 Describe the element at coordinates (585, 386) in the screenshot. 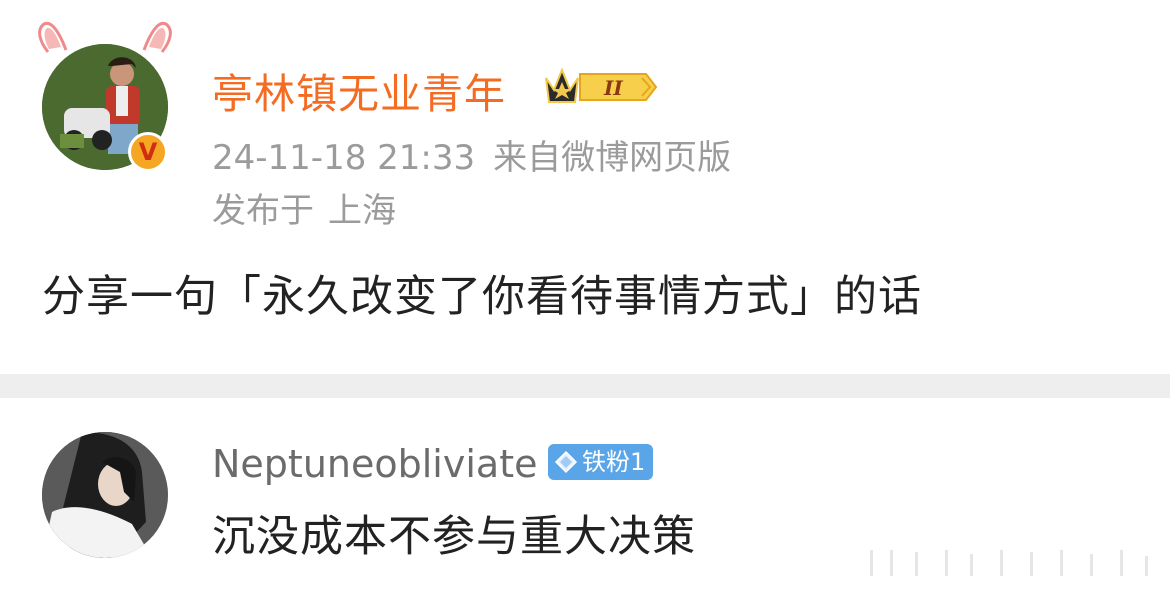

I see `section-divider` at that location.